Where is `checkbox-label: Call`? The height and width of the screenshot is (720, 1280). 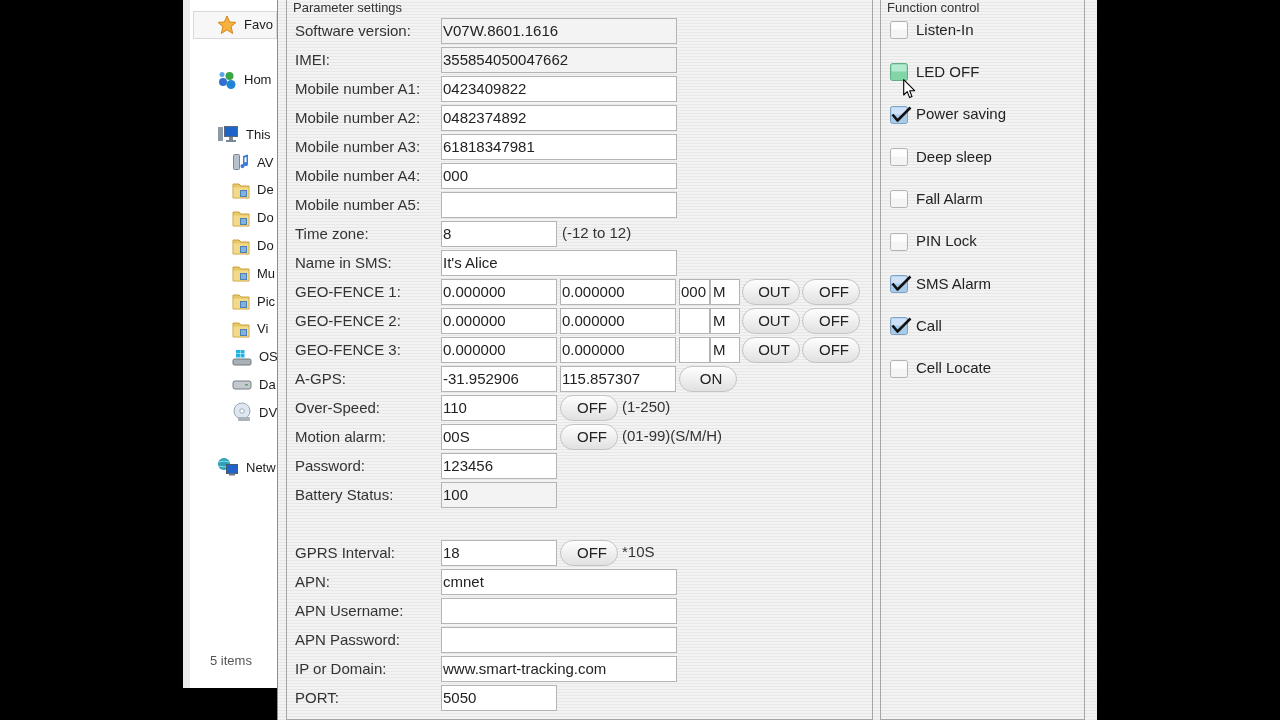 checkbox-label: Call is located at coordinates (929, 325).